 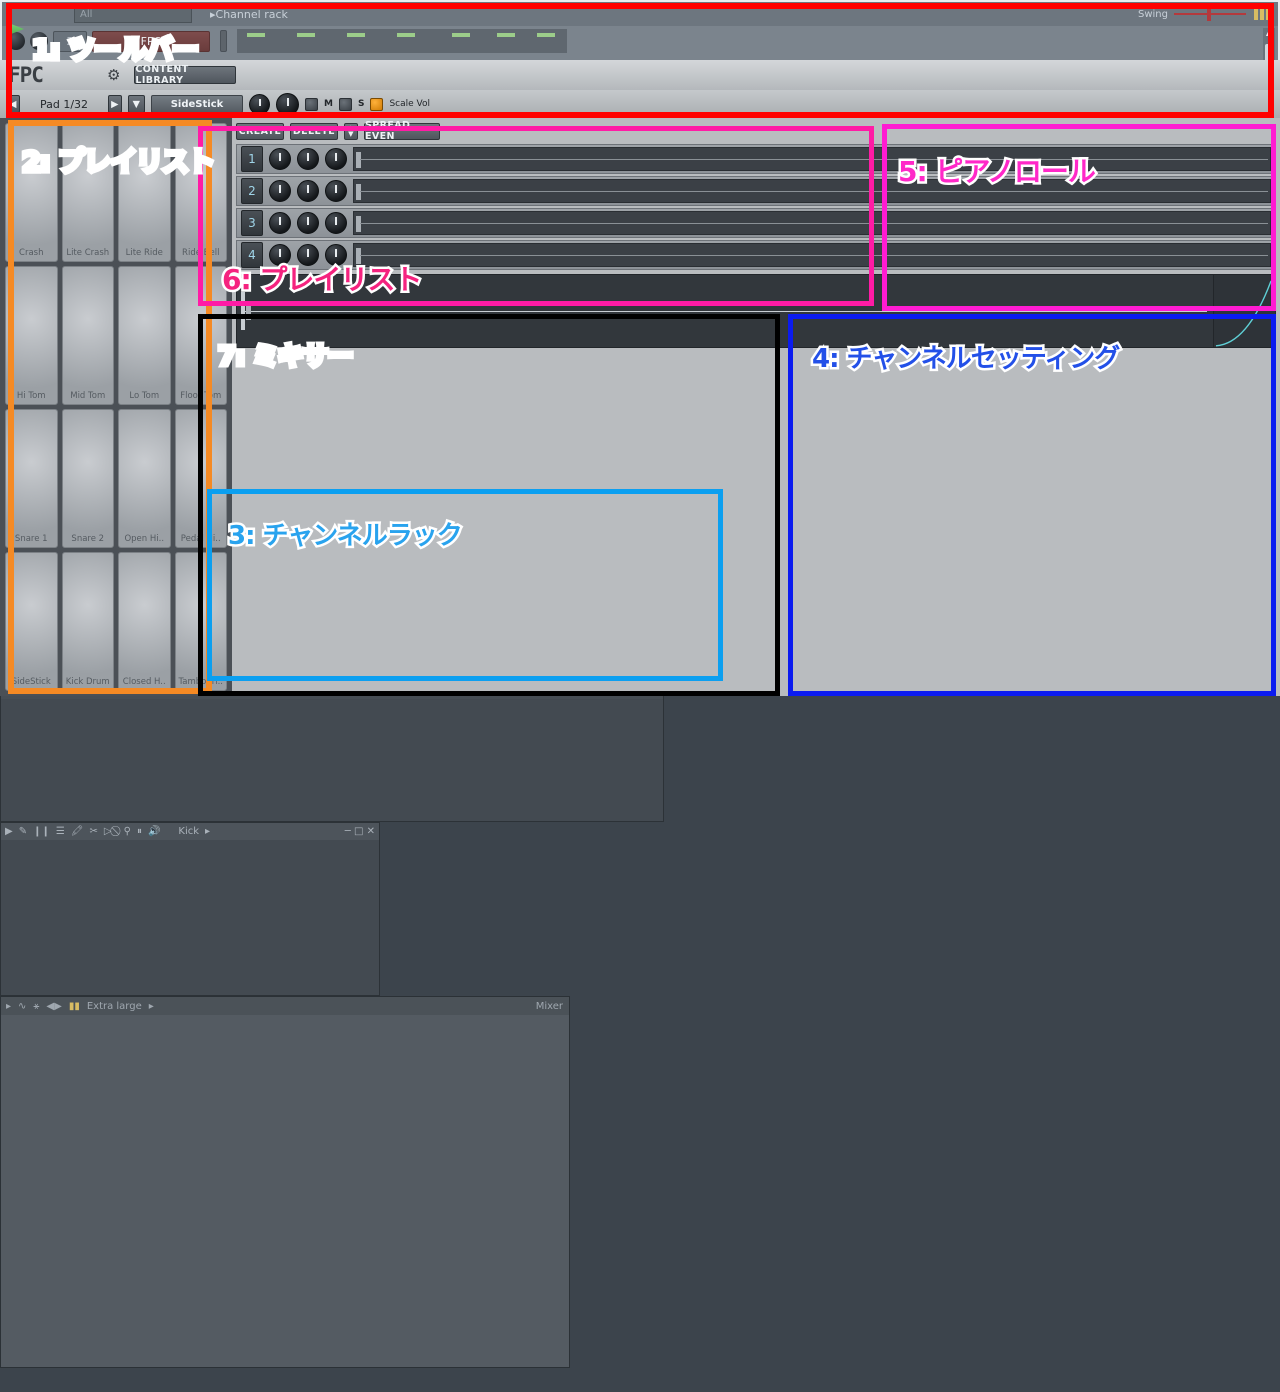 I want to click on channel-pan-knob, so click(x=16, y=41).